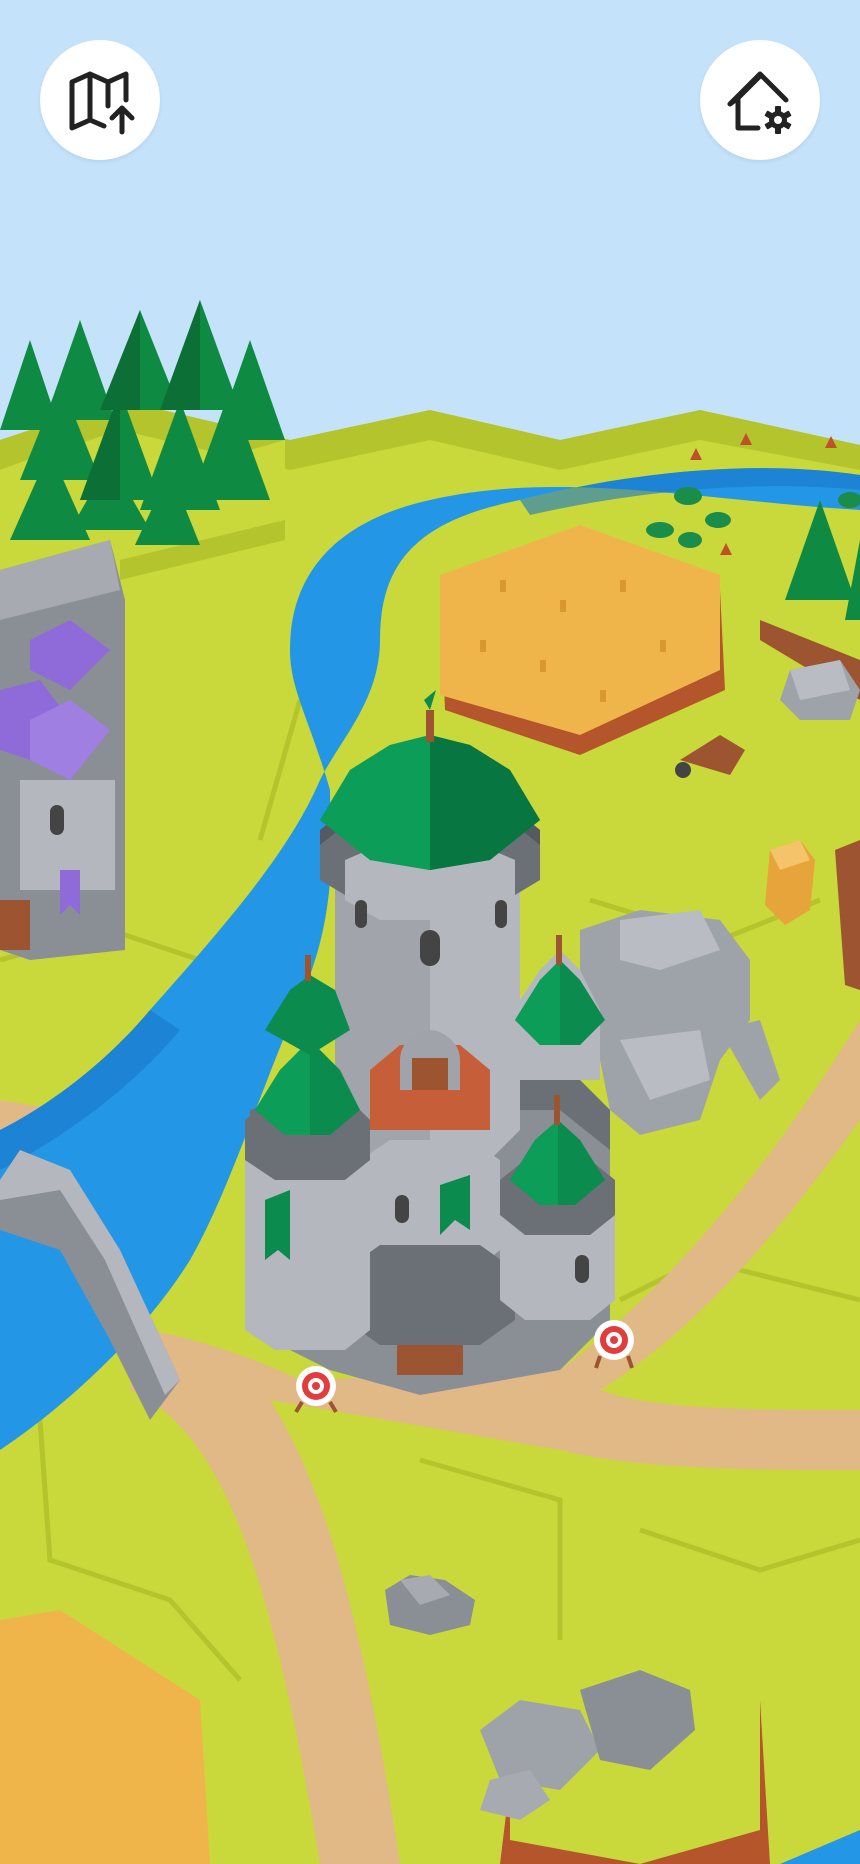 The height and width of the screenshot is (1864, 860). I want to click on castle-gate, so click(430, 1360).